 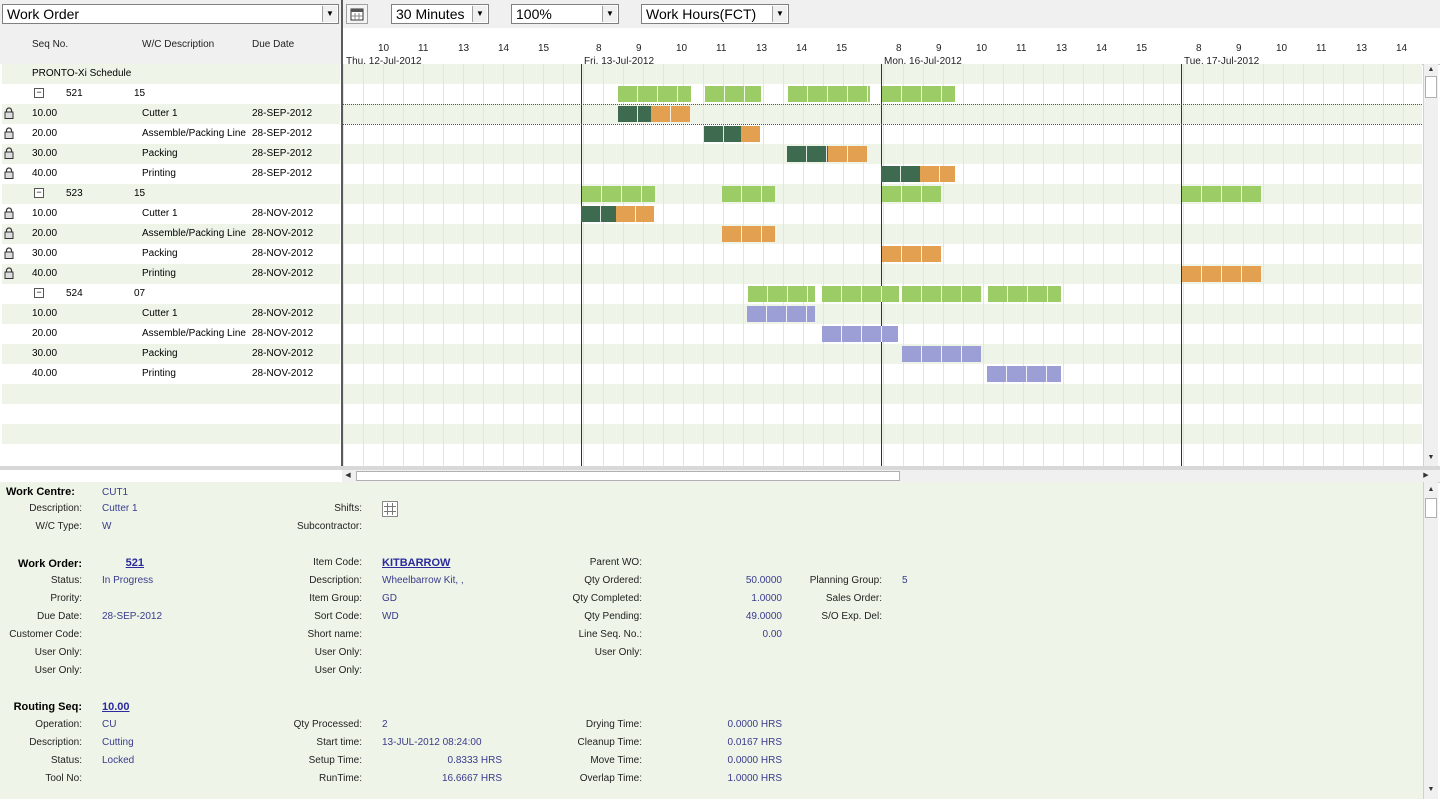 What do you see at coordinates (715, 14) in the screenshot?
I see `calendar-select: Work Hours(FCT) ▼` at bounding box center [715, 14].